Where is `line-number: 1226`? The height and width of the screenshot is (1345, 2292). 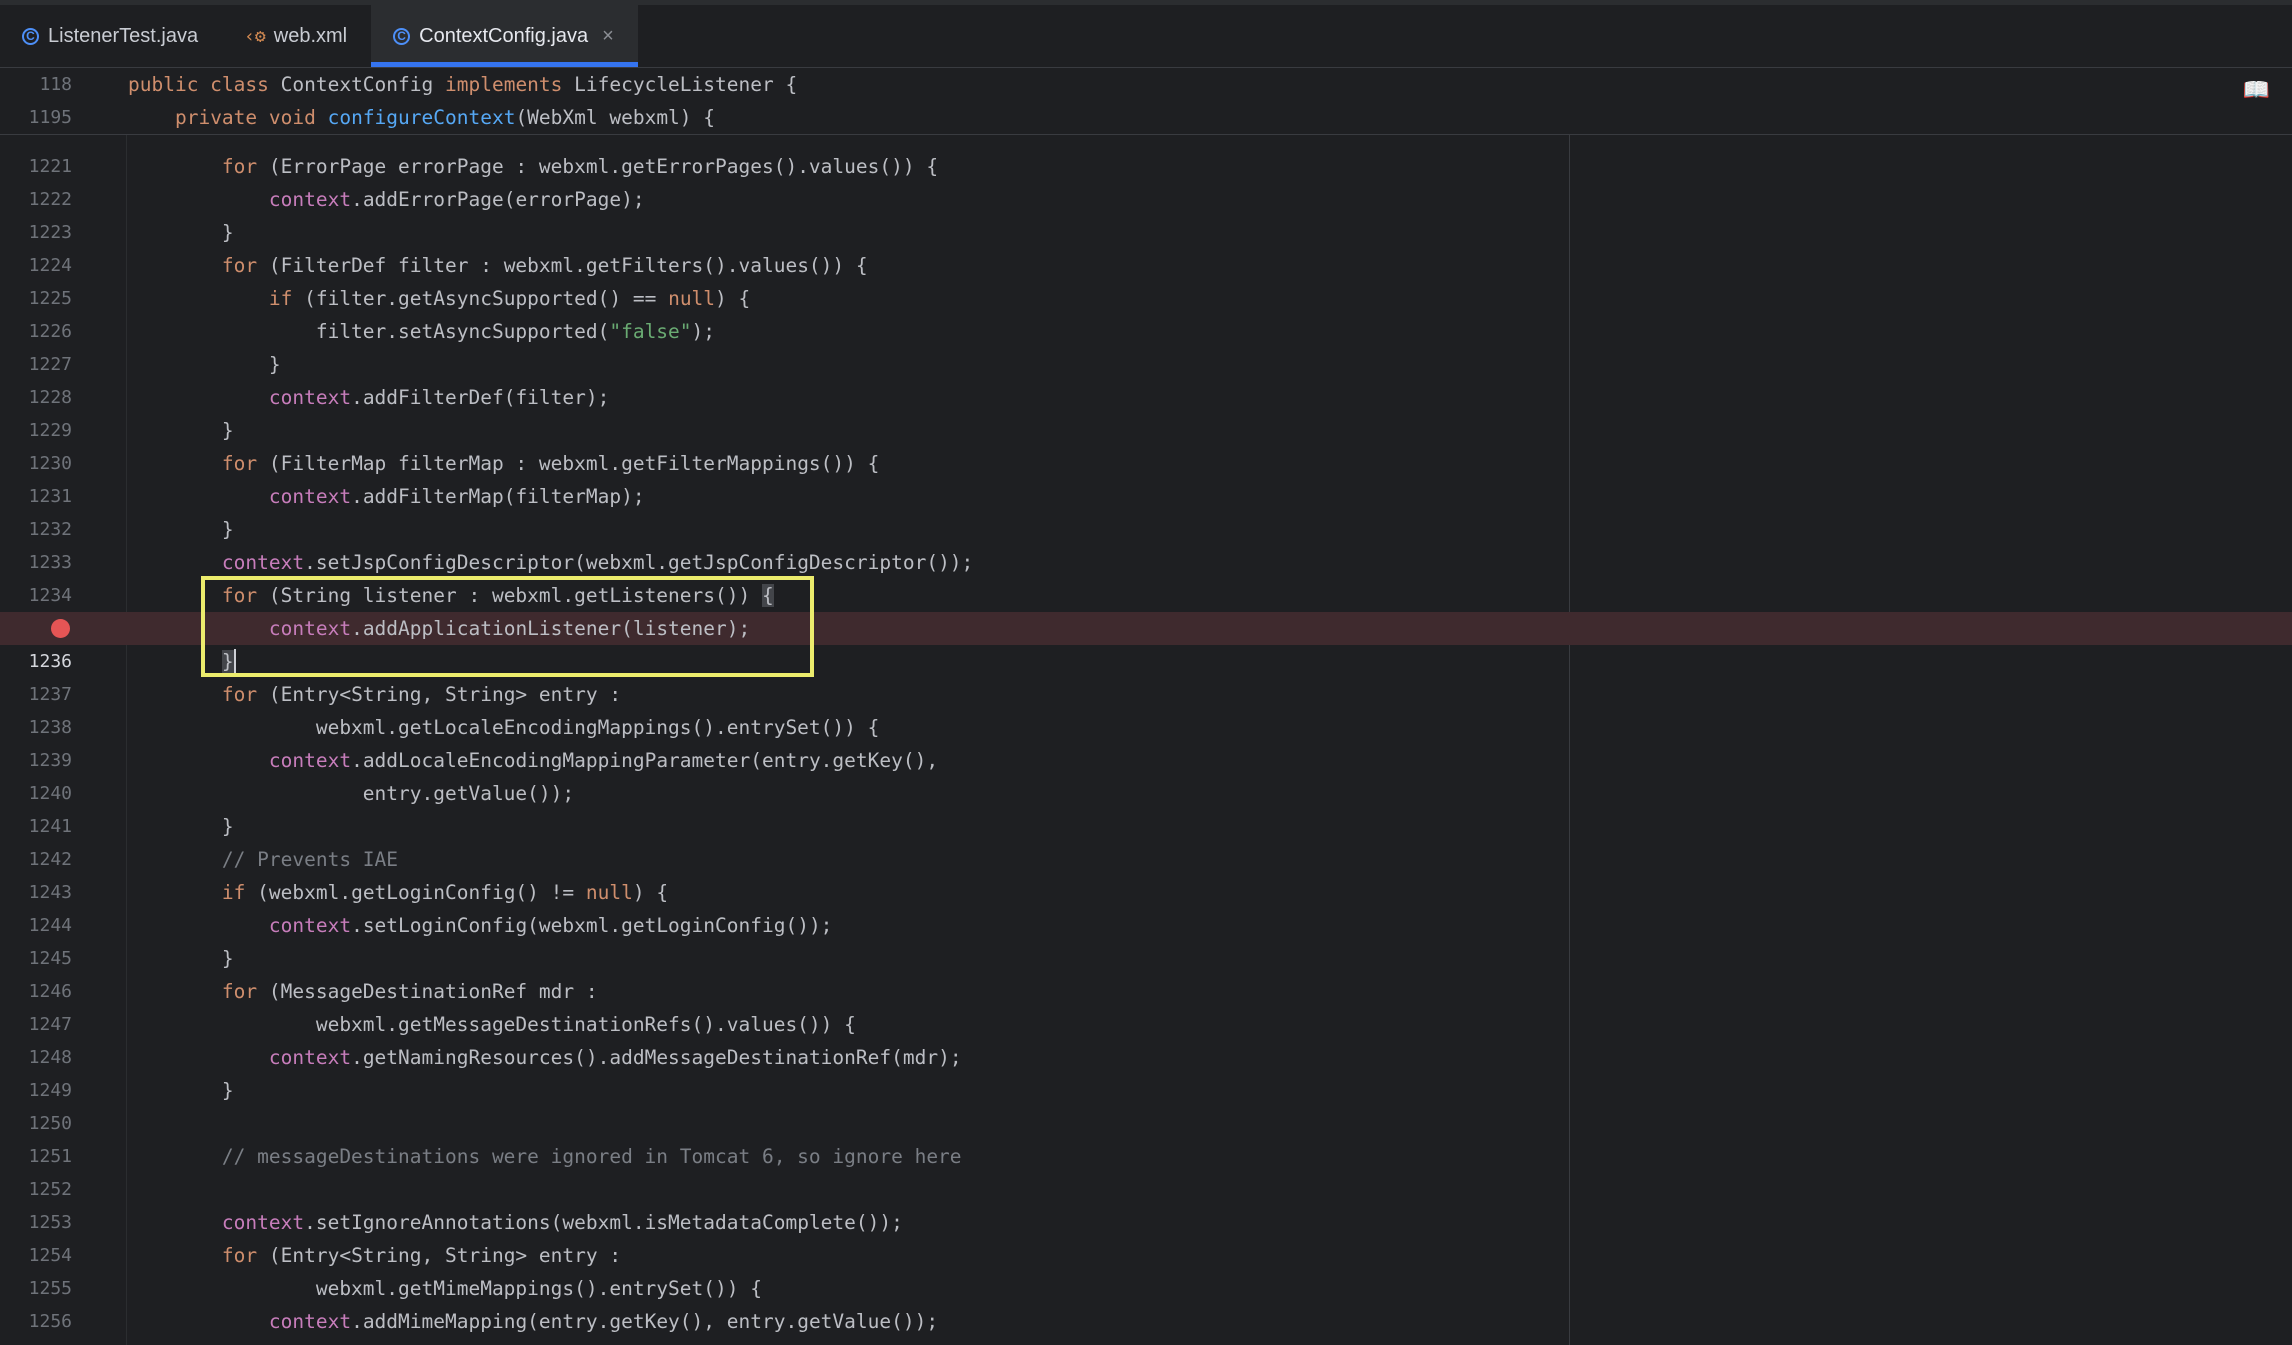 line-number: 1226 is located at coordinates (36, 331).